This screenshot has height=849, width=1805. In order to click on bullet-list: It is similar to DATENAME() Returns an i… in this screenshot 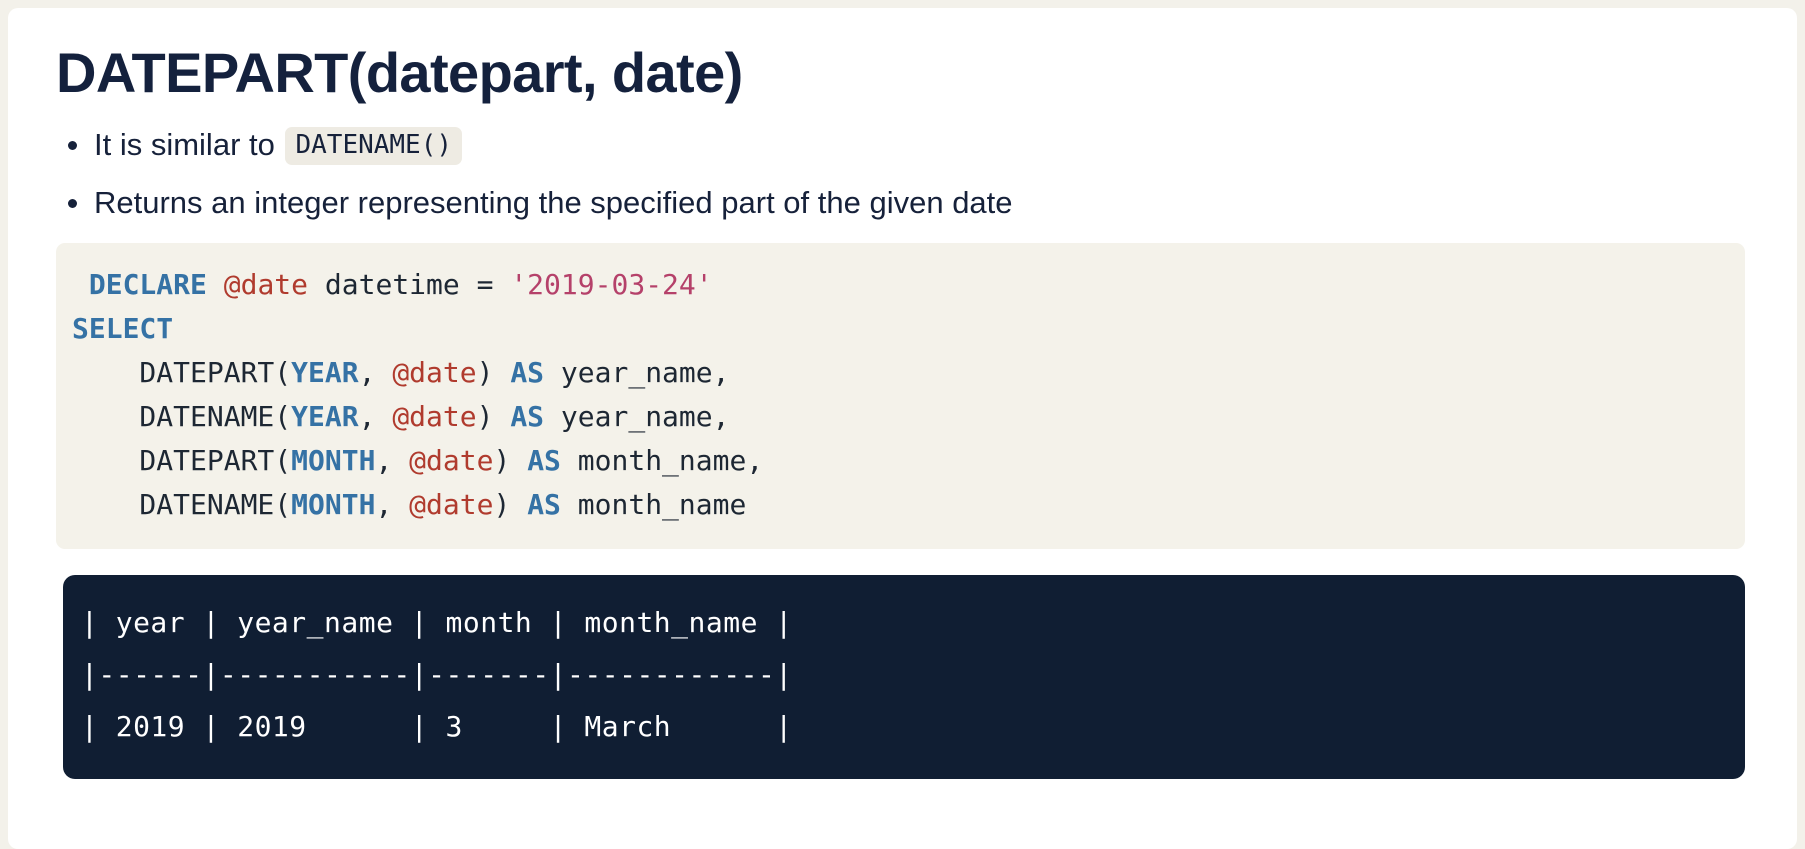, I will do `click(902, 174)`.